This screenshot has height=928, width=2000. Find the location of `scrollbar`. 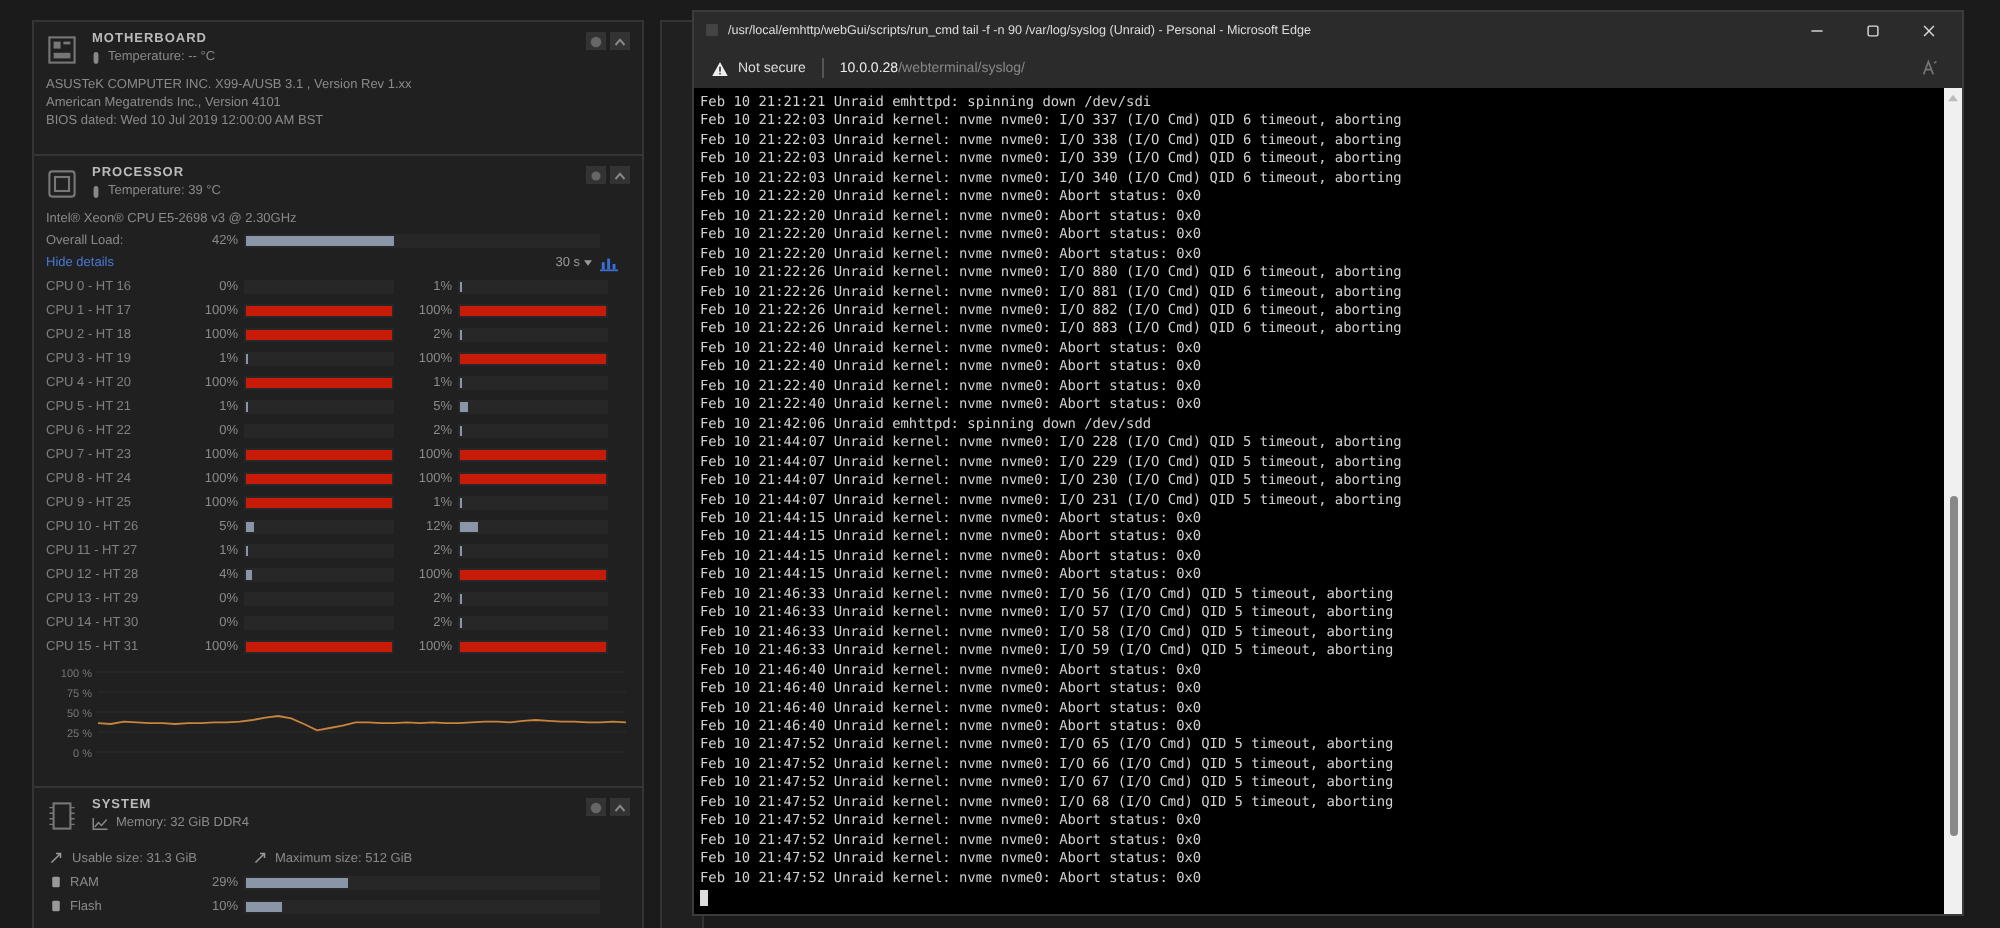

scrollbar is located at coordinates (1953, 501).